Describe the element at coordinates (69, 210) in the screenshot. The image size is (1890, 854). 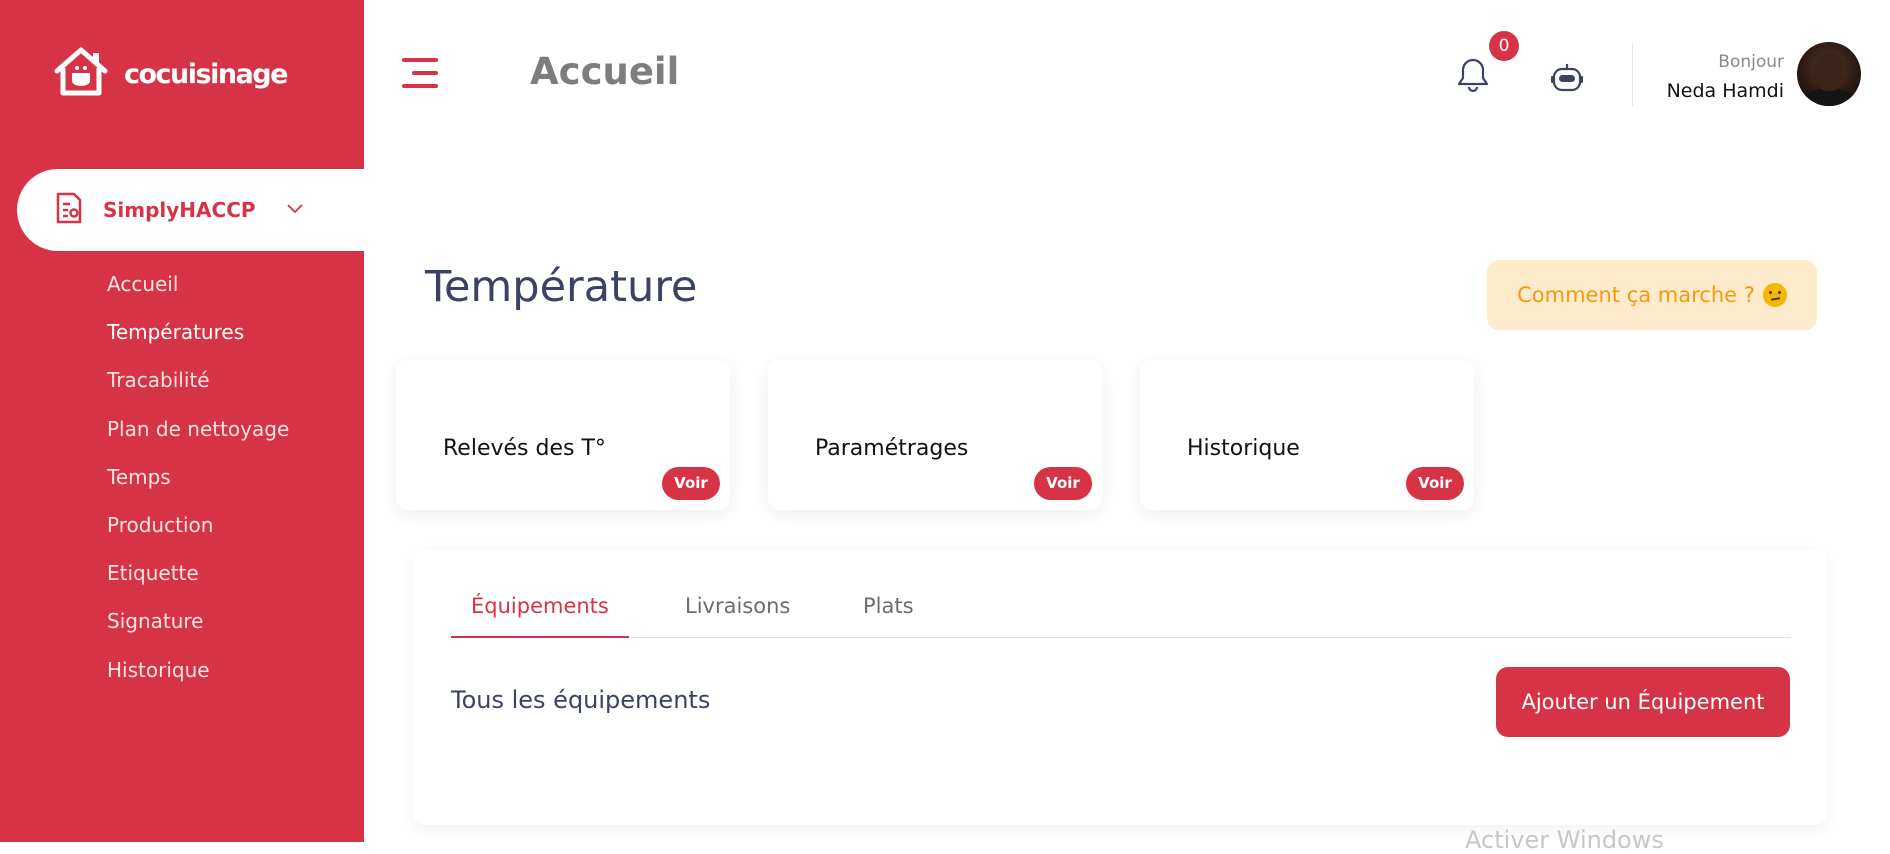
I see `document-icon` at that location.